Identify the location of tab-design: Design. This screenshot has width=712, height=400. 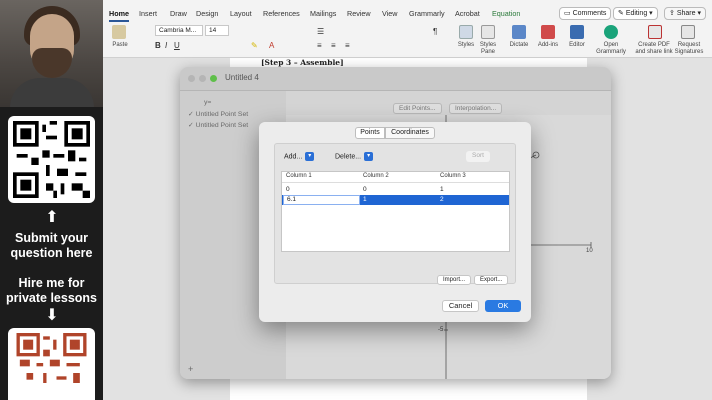
(207, 13).